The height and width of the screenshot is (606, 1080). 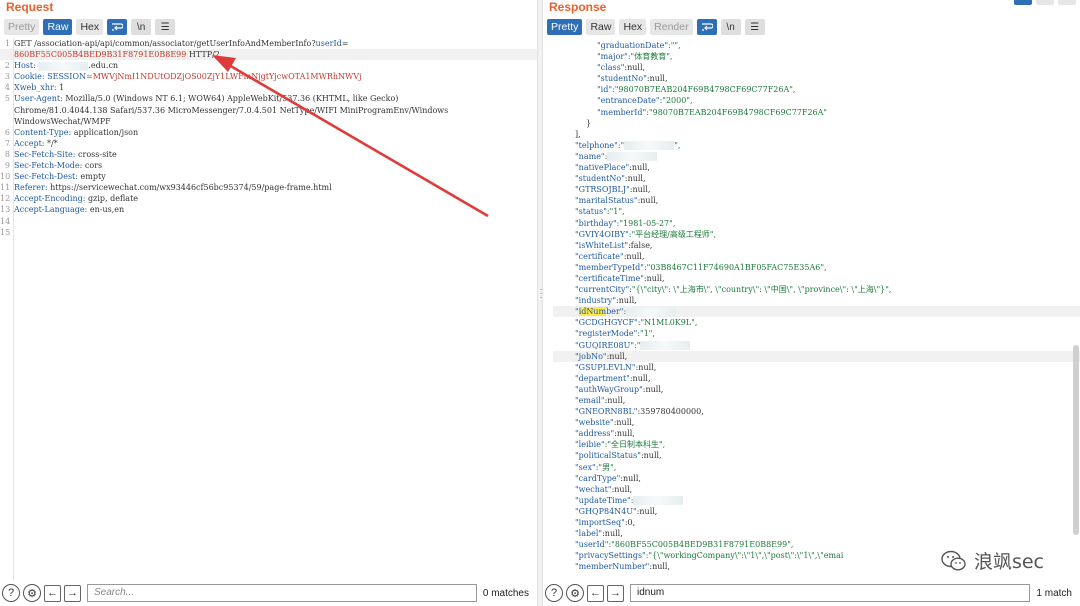 I want to click on response-line: ],, so click(x=816, y=134).